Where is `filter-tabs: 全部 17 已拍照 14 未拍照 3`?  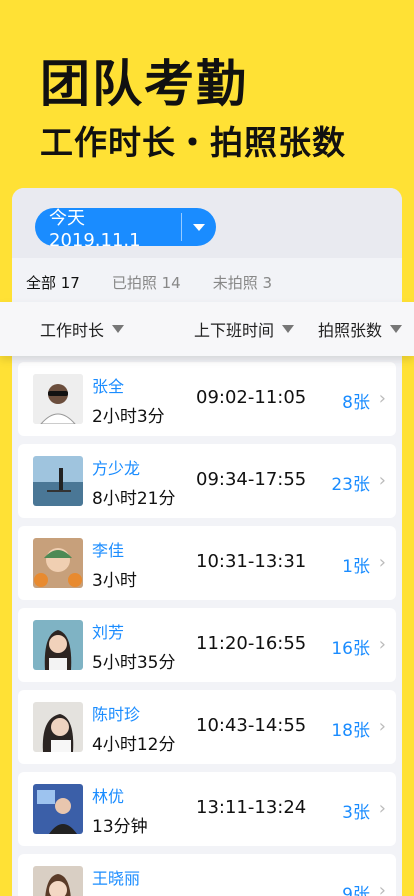 filter-tabs: 全部 17 已拍照 14 未拍照 3 is located at coordinates (207, 282).